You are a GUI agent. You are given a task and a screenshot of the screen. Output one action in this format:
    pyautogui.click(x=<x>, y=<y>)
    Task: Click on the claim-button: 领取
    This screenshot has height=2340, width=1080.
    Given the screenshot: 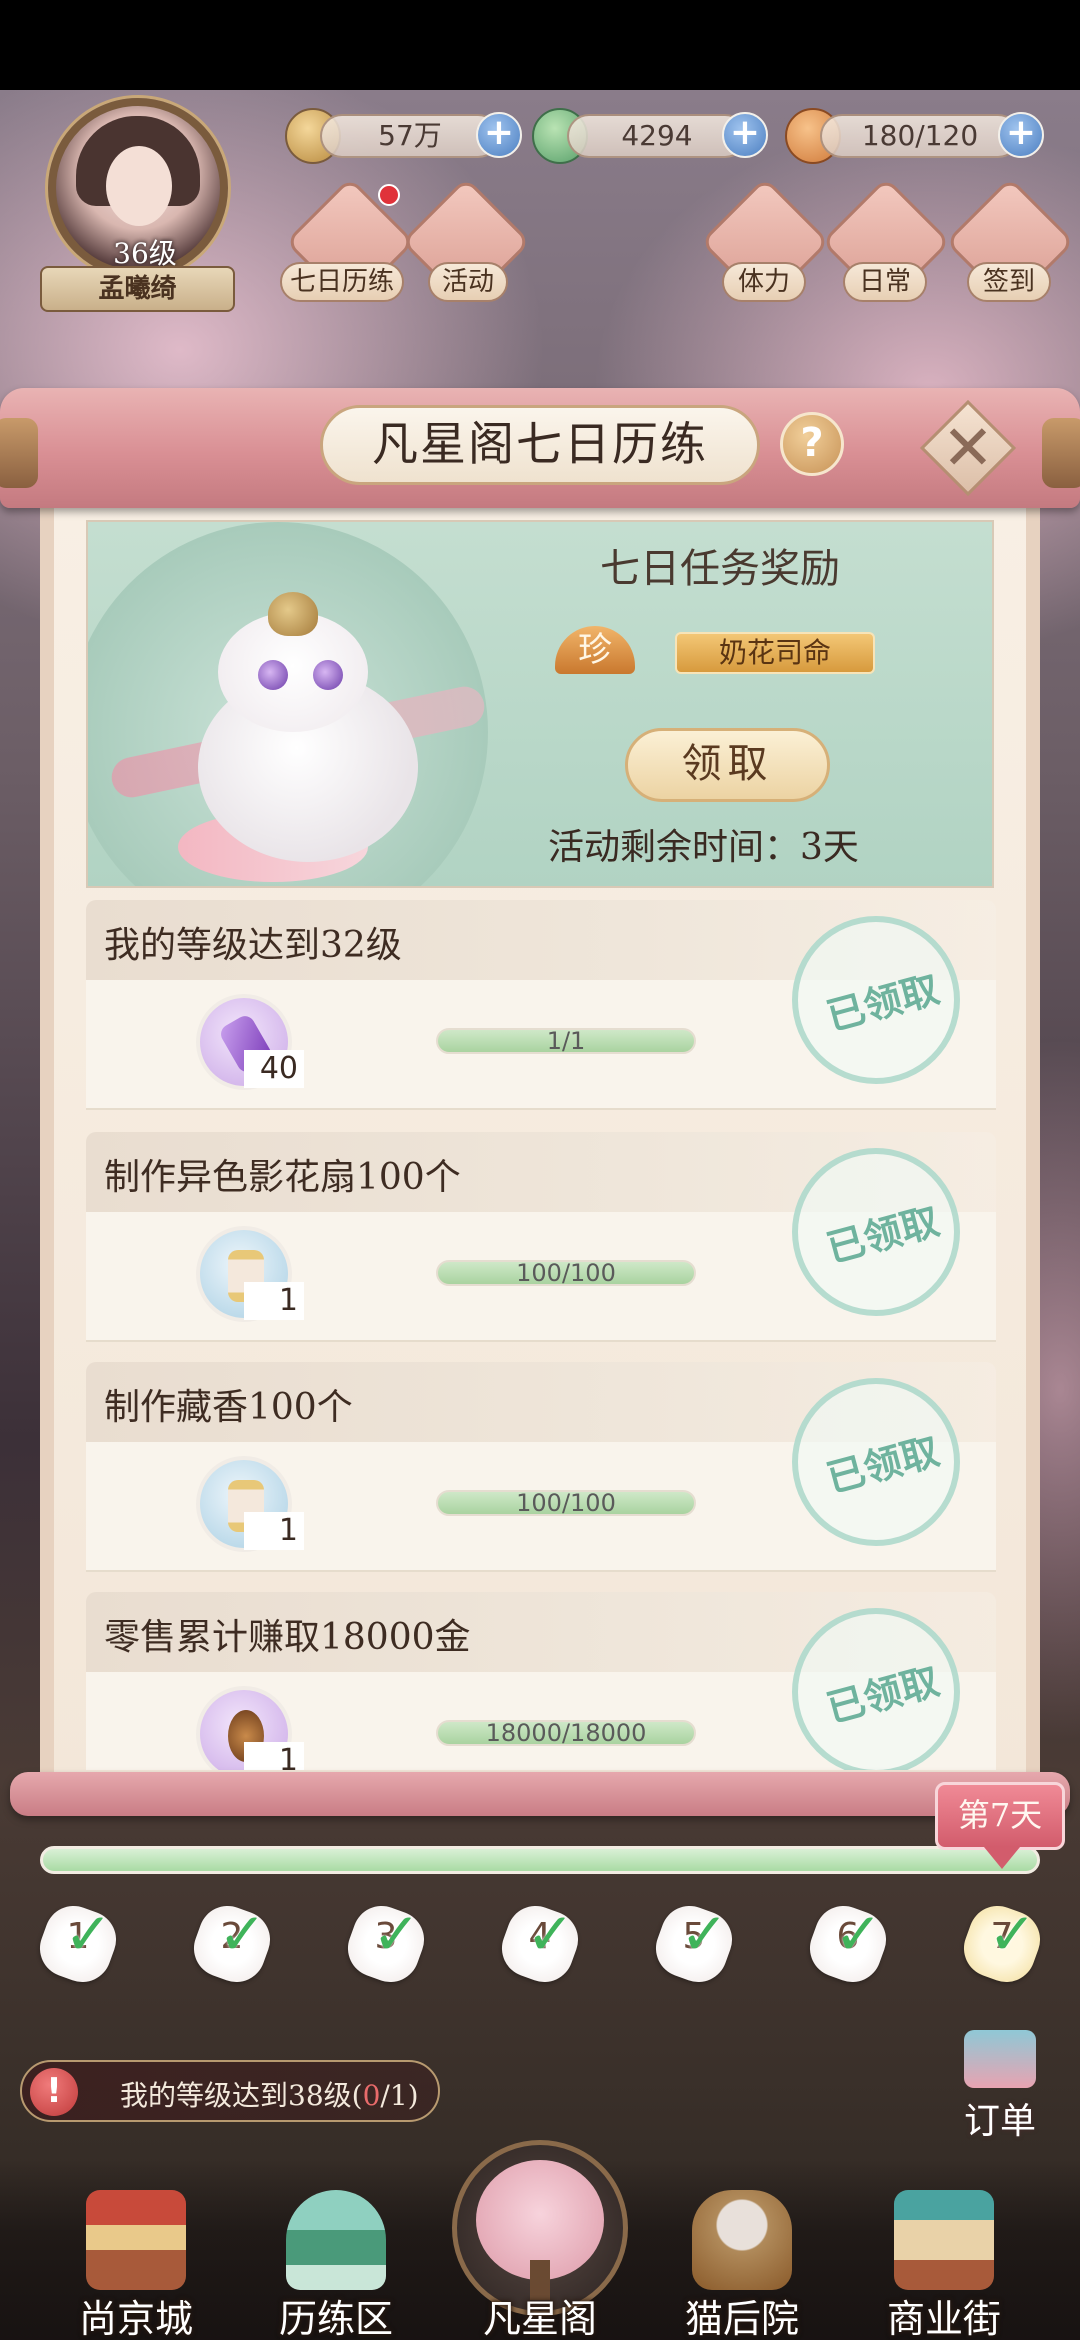 What is the action you would take?
    pyautogui.click(x=727, y=765)
    